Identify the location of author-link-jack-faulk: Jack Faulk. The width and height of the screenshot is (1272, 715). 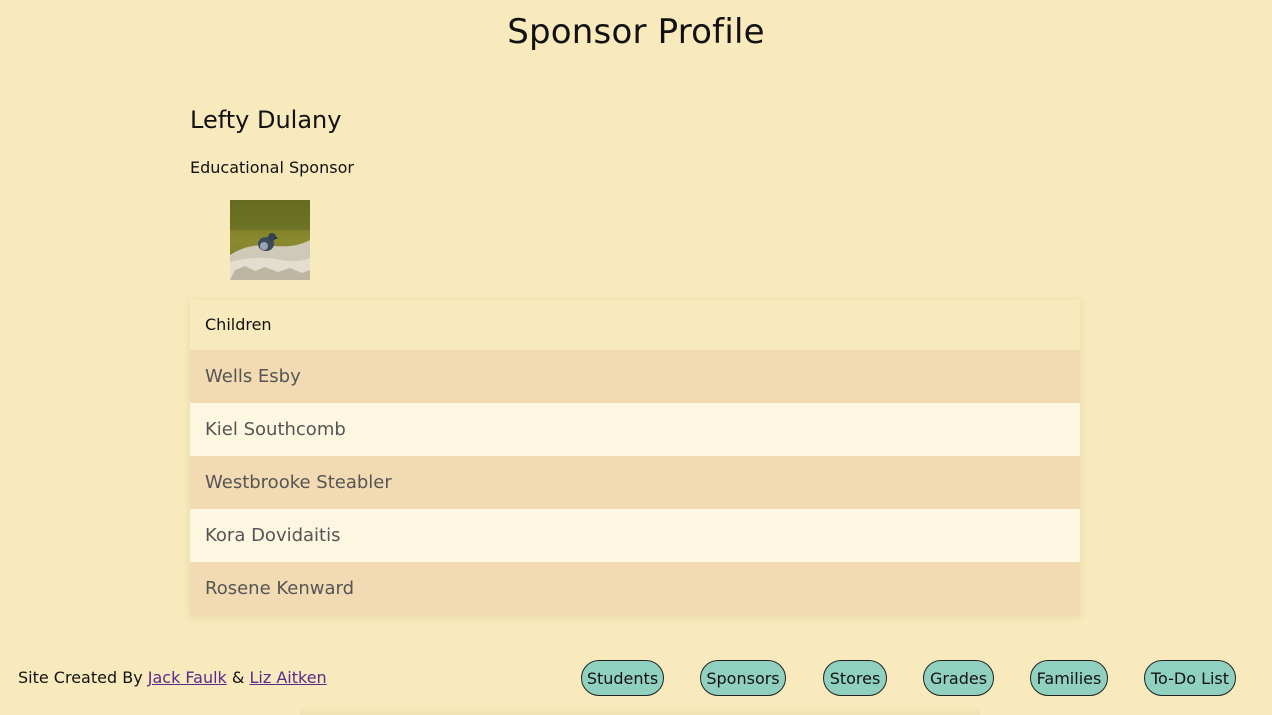
(187, 677).